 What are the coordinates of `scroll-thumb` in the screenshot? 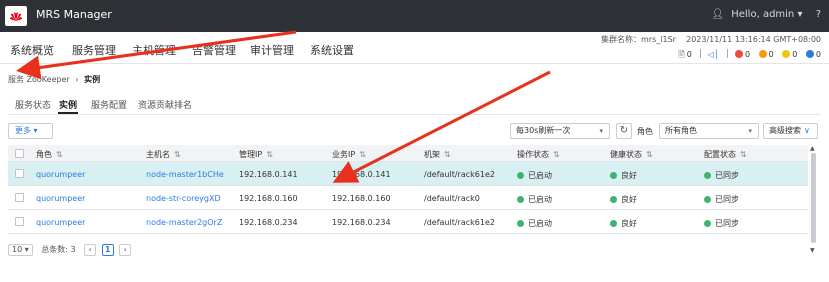 It's located at (813, 198).